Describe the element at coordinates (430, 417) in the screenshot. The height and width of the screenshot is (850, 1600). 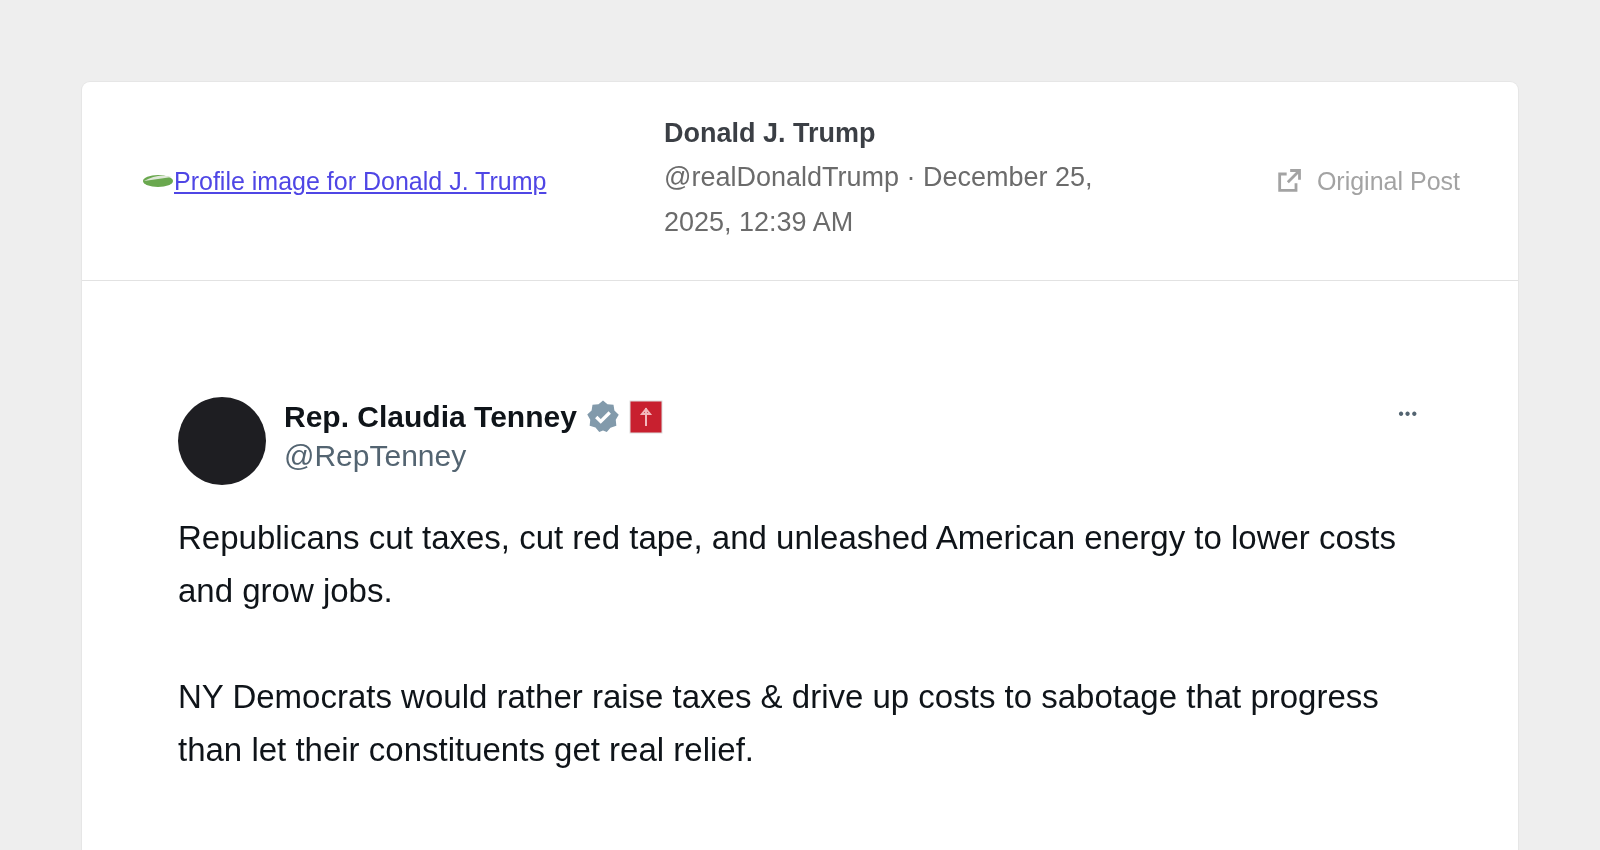
I see `tweet-author-name: Rep. Claudia Tenney` at that location.